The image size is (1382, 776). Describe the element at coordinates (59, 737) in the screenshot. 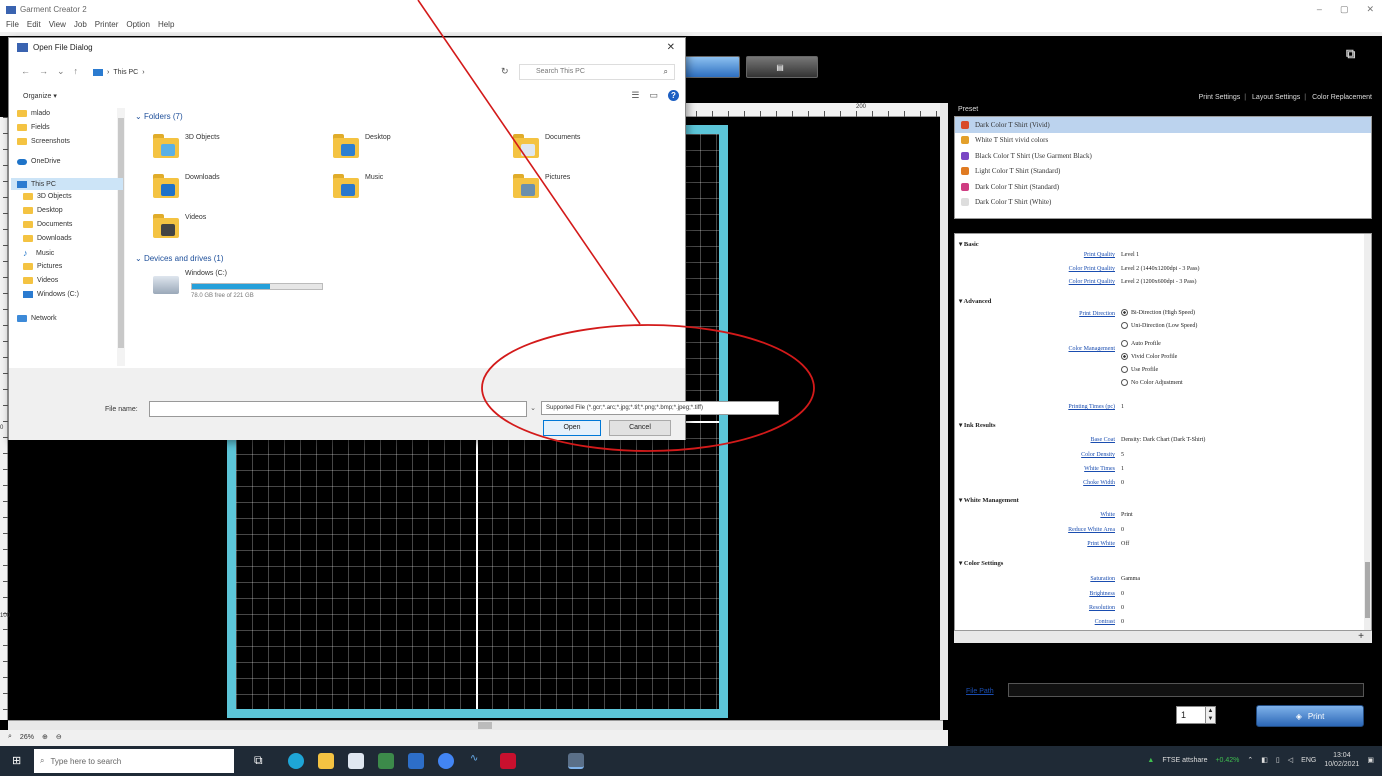

I see `zoom-out-icon: ⊖` at that location.